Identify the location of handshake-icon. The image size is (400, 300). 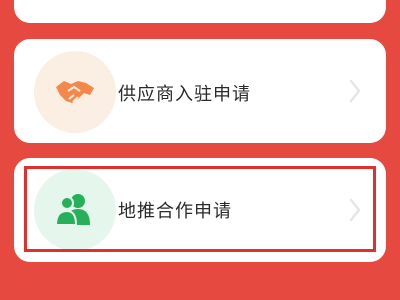
(75, 92).